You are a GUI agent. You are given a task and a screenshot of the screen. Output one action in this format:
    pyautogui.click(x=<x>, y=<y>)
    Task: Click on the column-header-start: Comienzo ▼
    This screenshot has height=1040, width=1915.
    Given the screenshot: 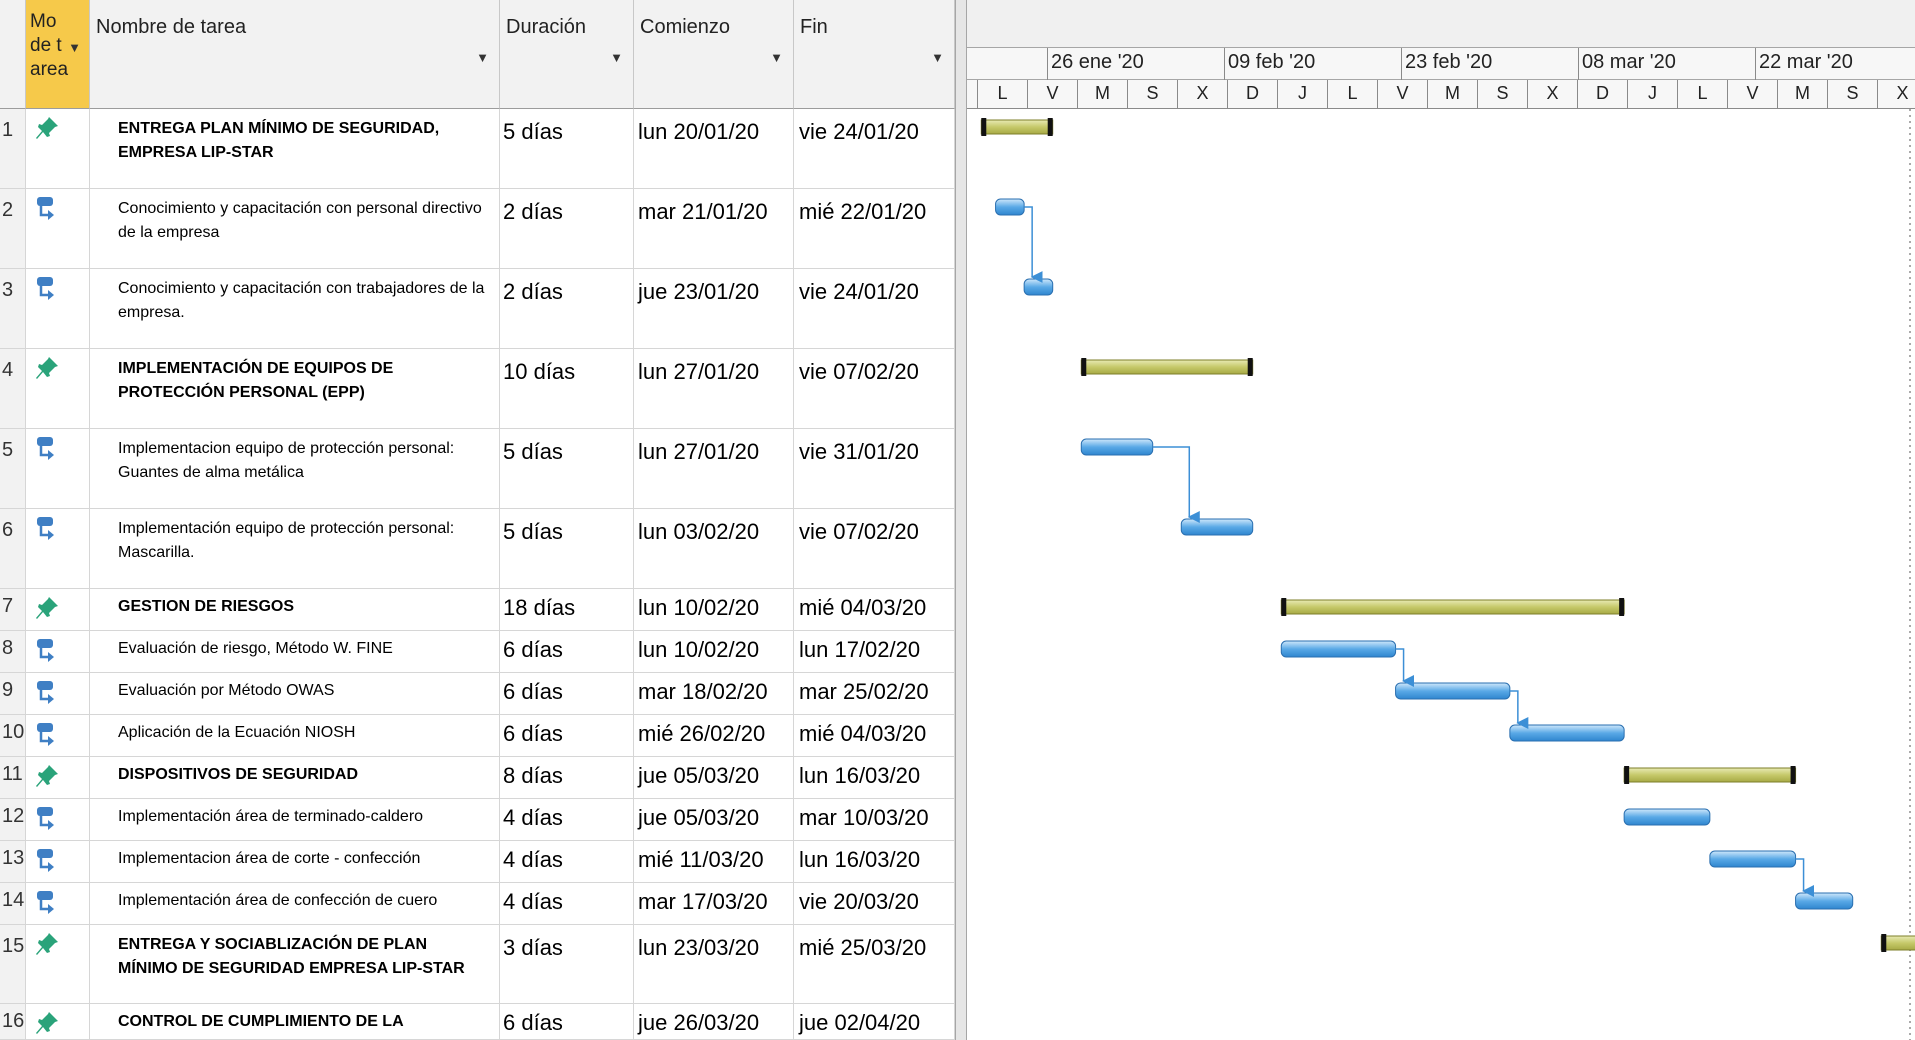 What is the action you would take?
    pyautogui.click(x=714, y=54)
    